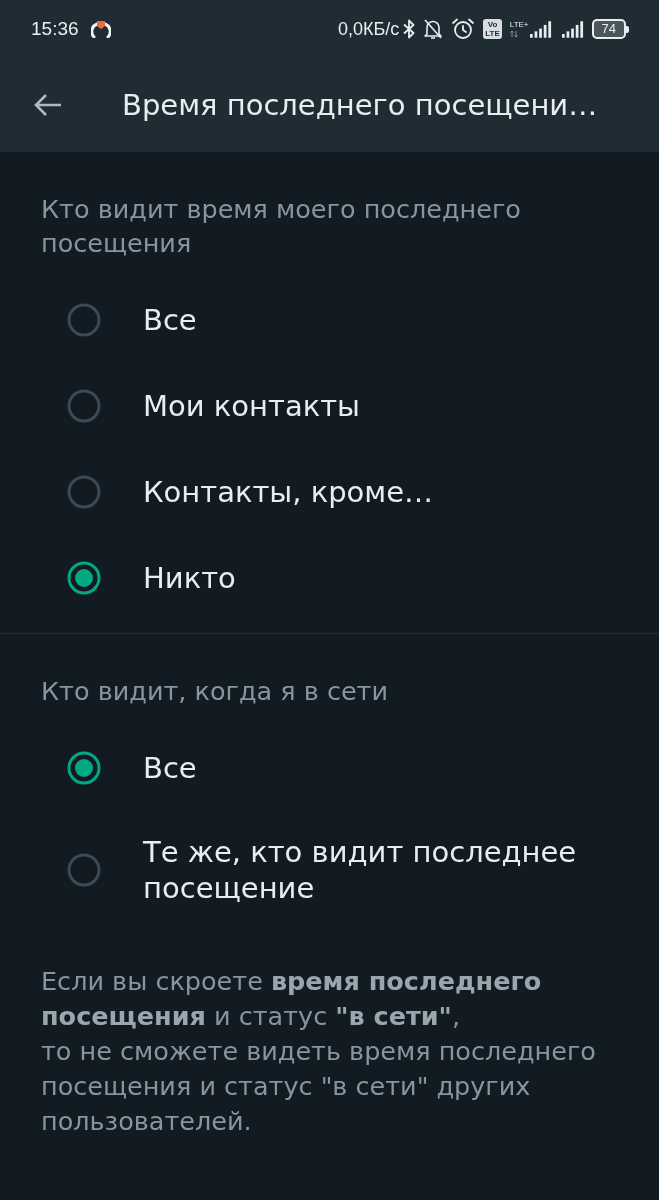 The height and width of the screenshot is (1200, 659). What do you see at coordinates (492, 29) in the screenshot?
I see `volte-badge: Vo LTE` at bounding box center [492, 29].